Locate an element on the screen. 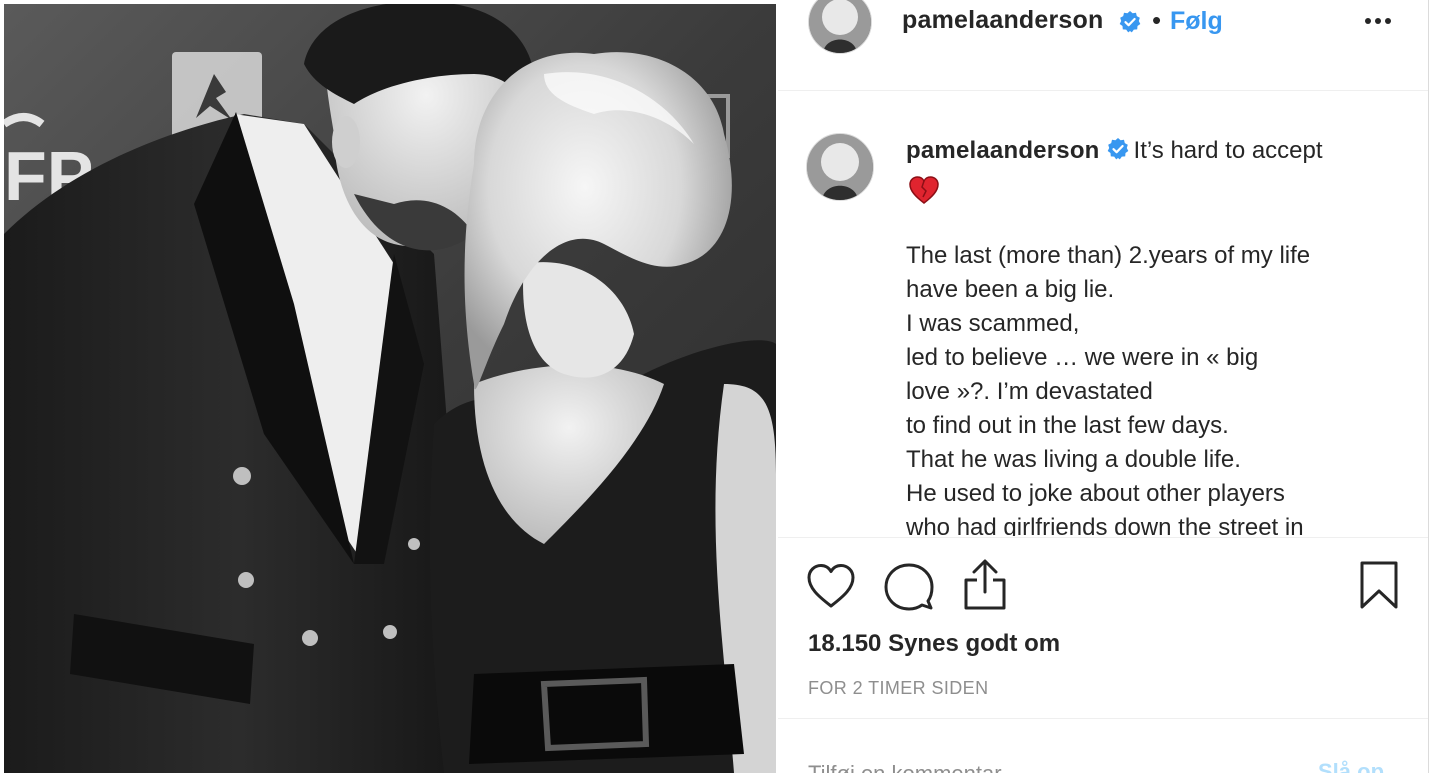 This screenshot has width=1440, height=773. likes-count: 18.150 Synes godt om is located at coordinates (934, 644).